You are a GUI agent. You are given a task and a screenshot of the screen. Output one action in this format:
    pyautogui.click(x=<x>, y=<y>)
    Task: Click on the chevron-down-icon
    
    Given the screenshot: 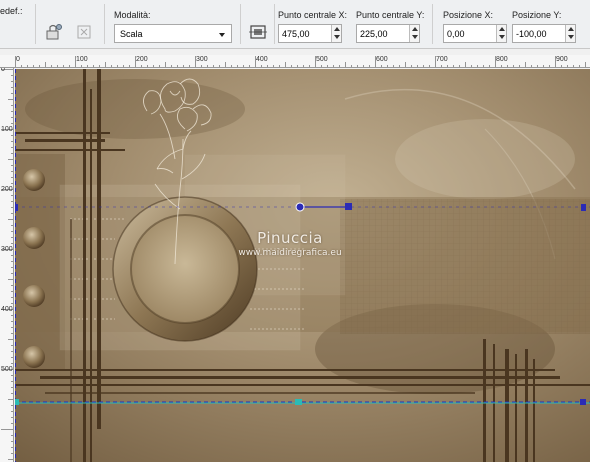 What is the action you would take?
    pyautogui.click(x=222, y=35)
    